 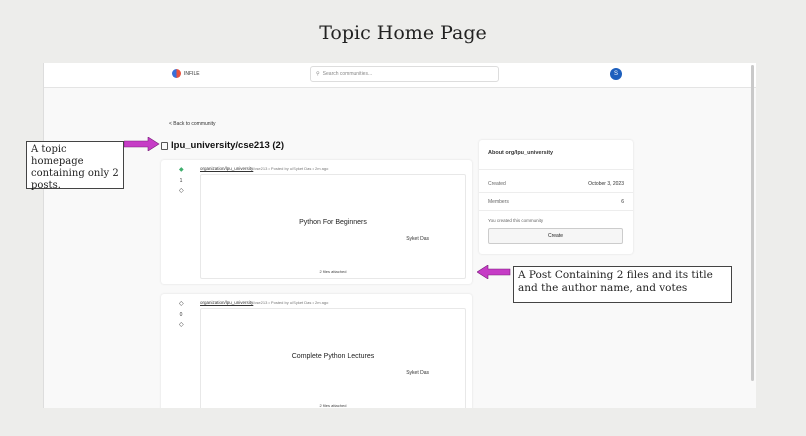 I want to click on back-to-community-link: < Back to community, so click(x=192, y=124).